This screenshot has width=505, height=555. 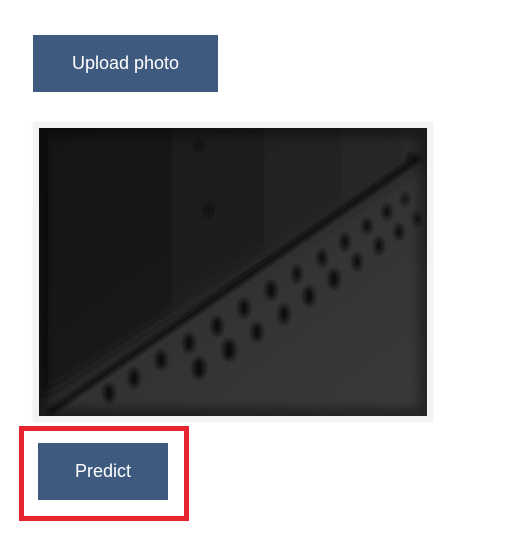 I want to click on predict-button: Predict, so click(x=103, y=471).